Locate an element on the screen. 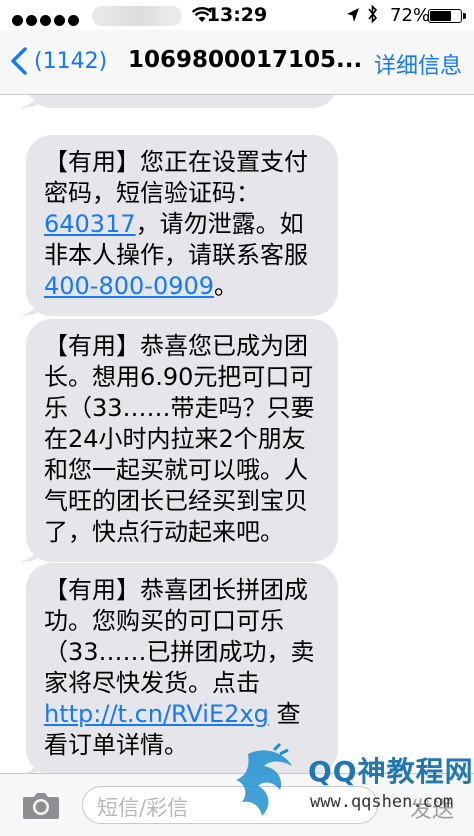 Image resolution: width=474 pixels, height=836 pixels. chevron-left-icon is located at coordinates (19, 61).